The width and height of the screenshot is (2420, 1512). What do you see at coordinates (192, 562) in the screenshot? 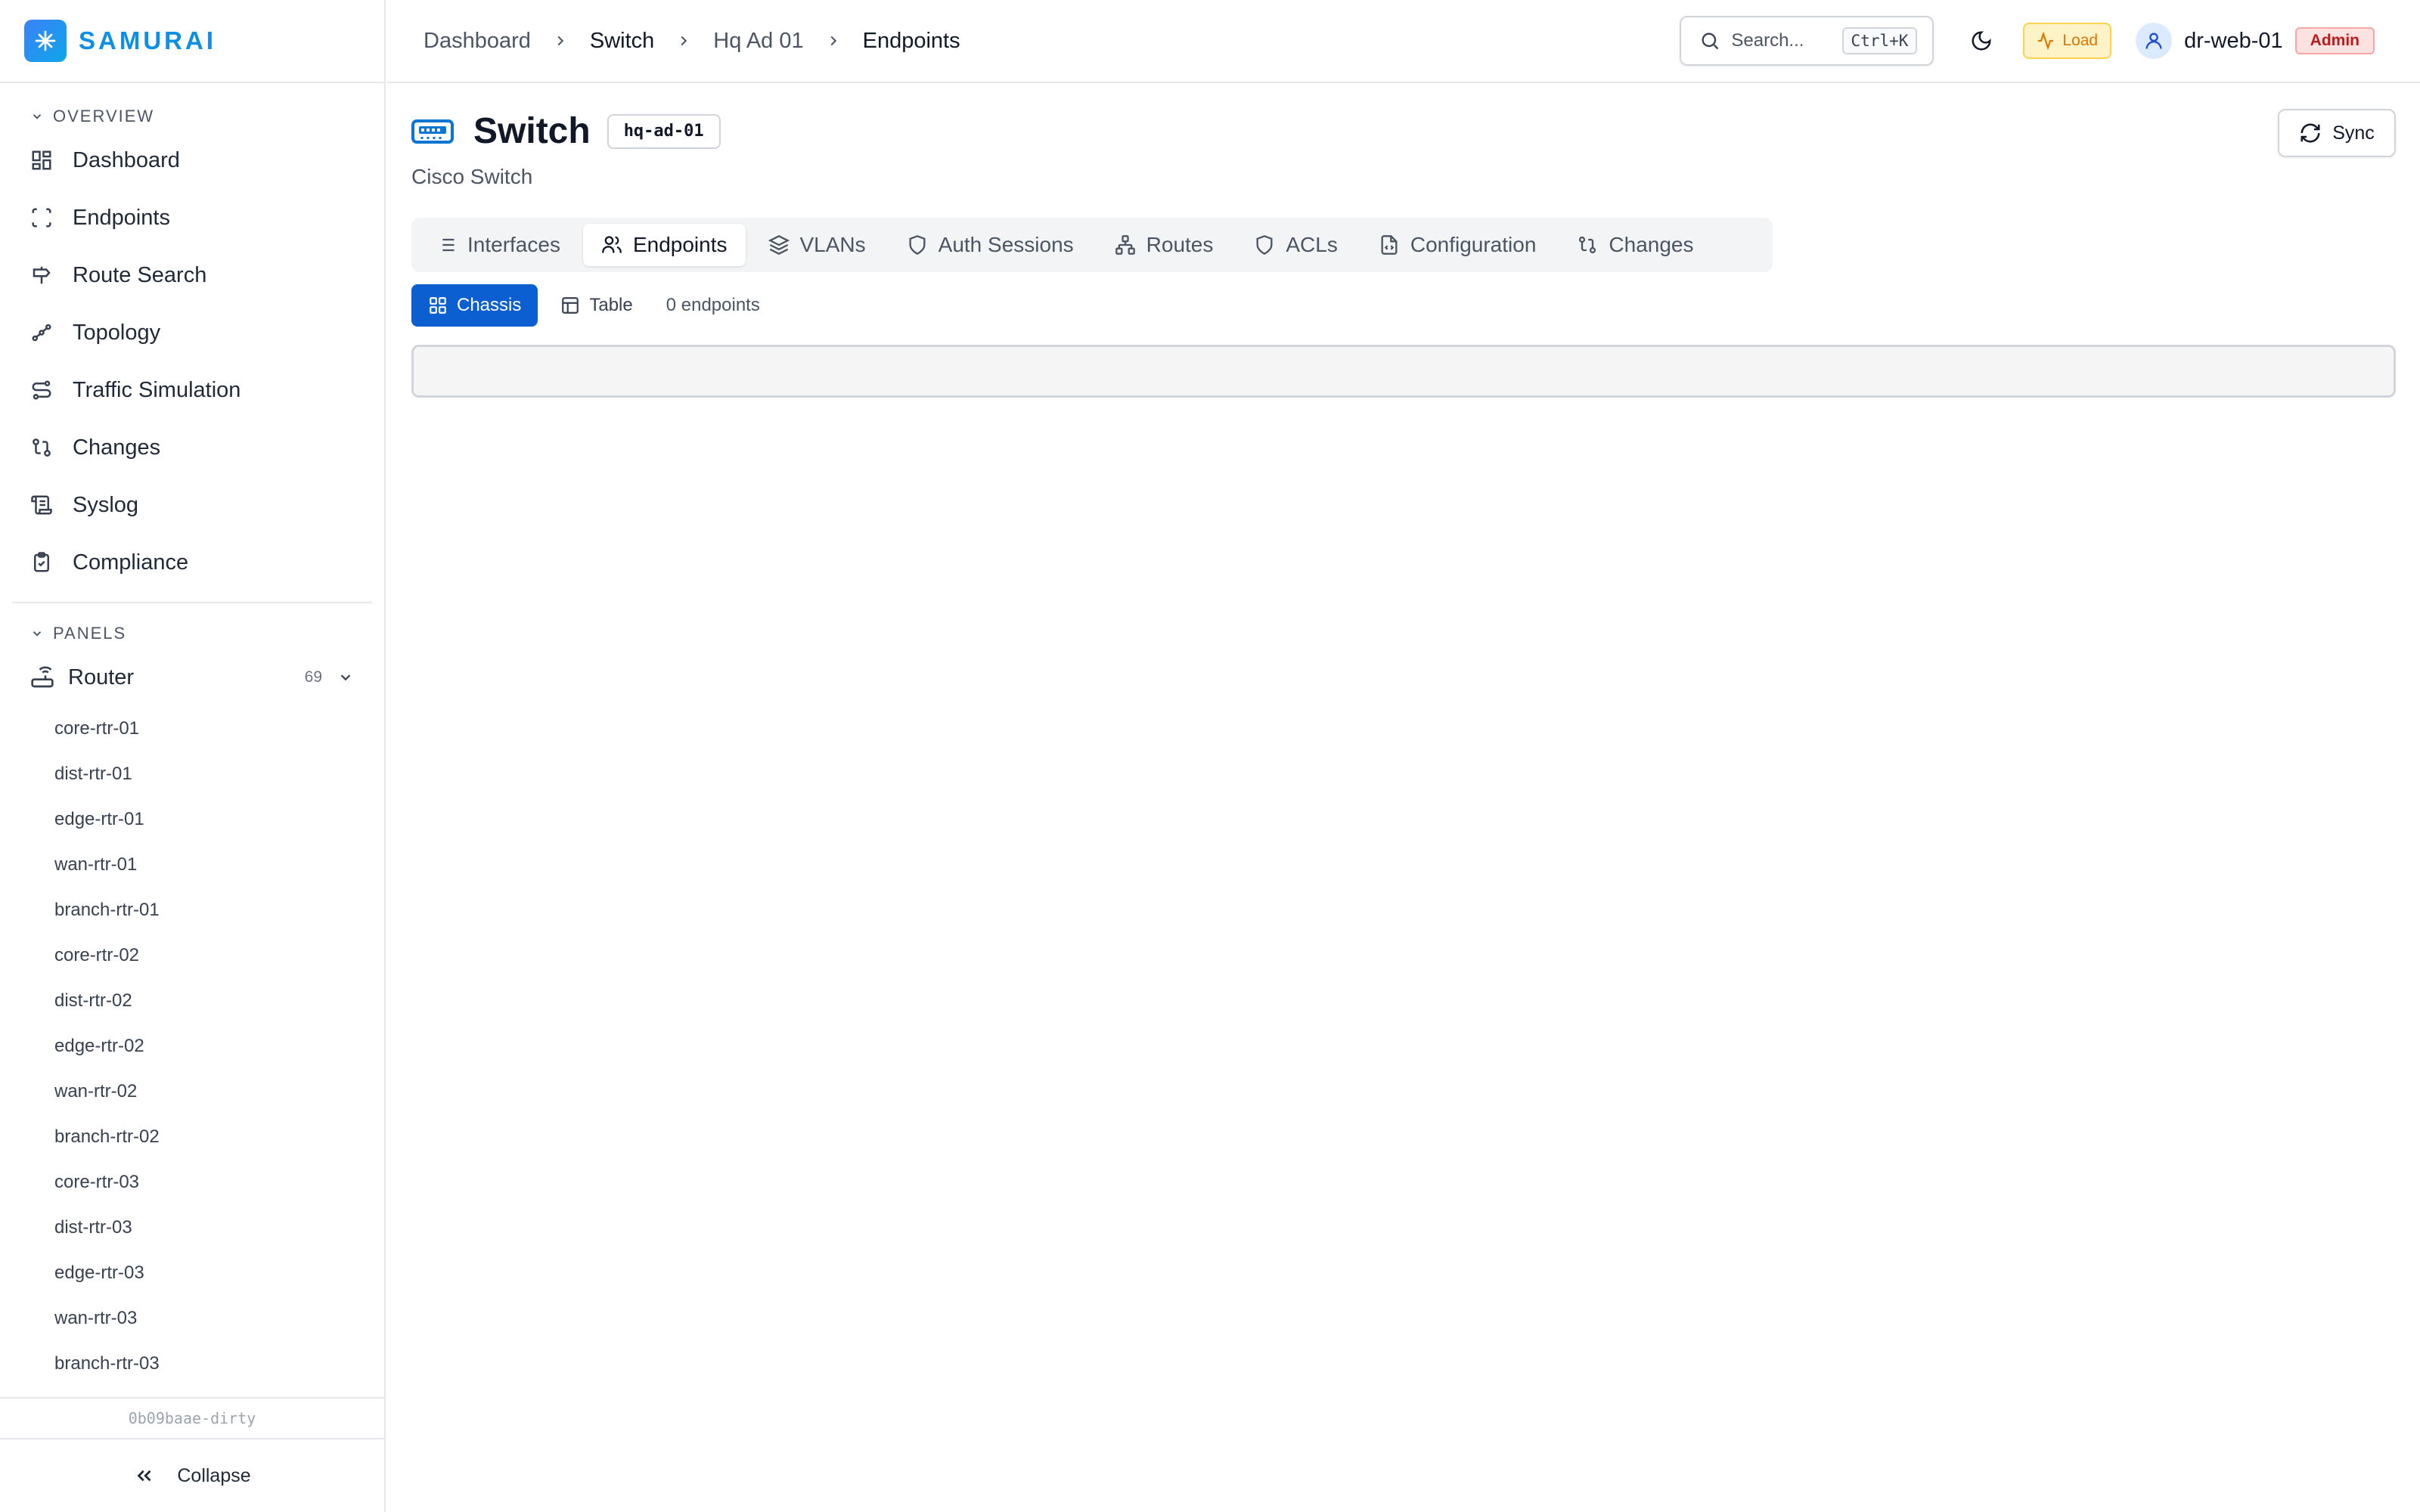
I see `sidebar-item-compliance: Compliance` at bounding box center [192, 562].